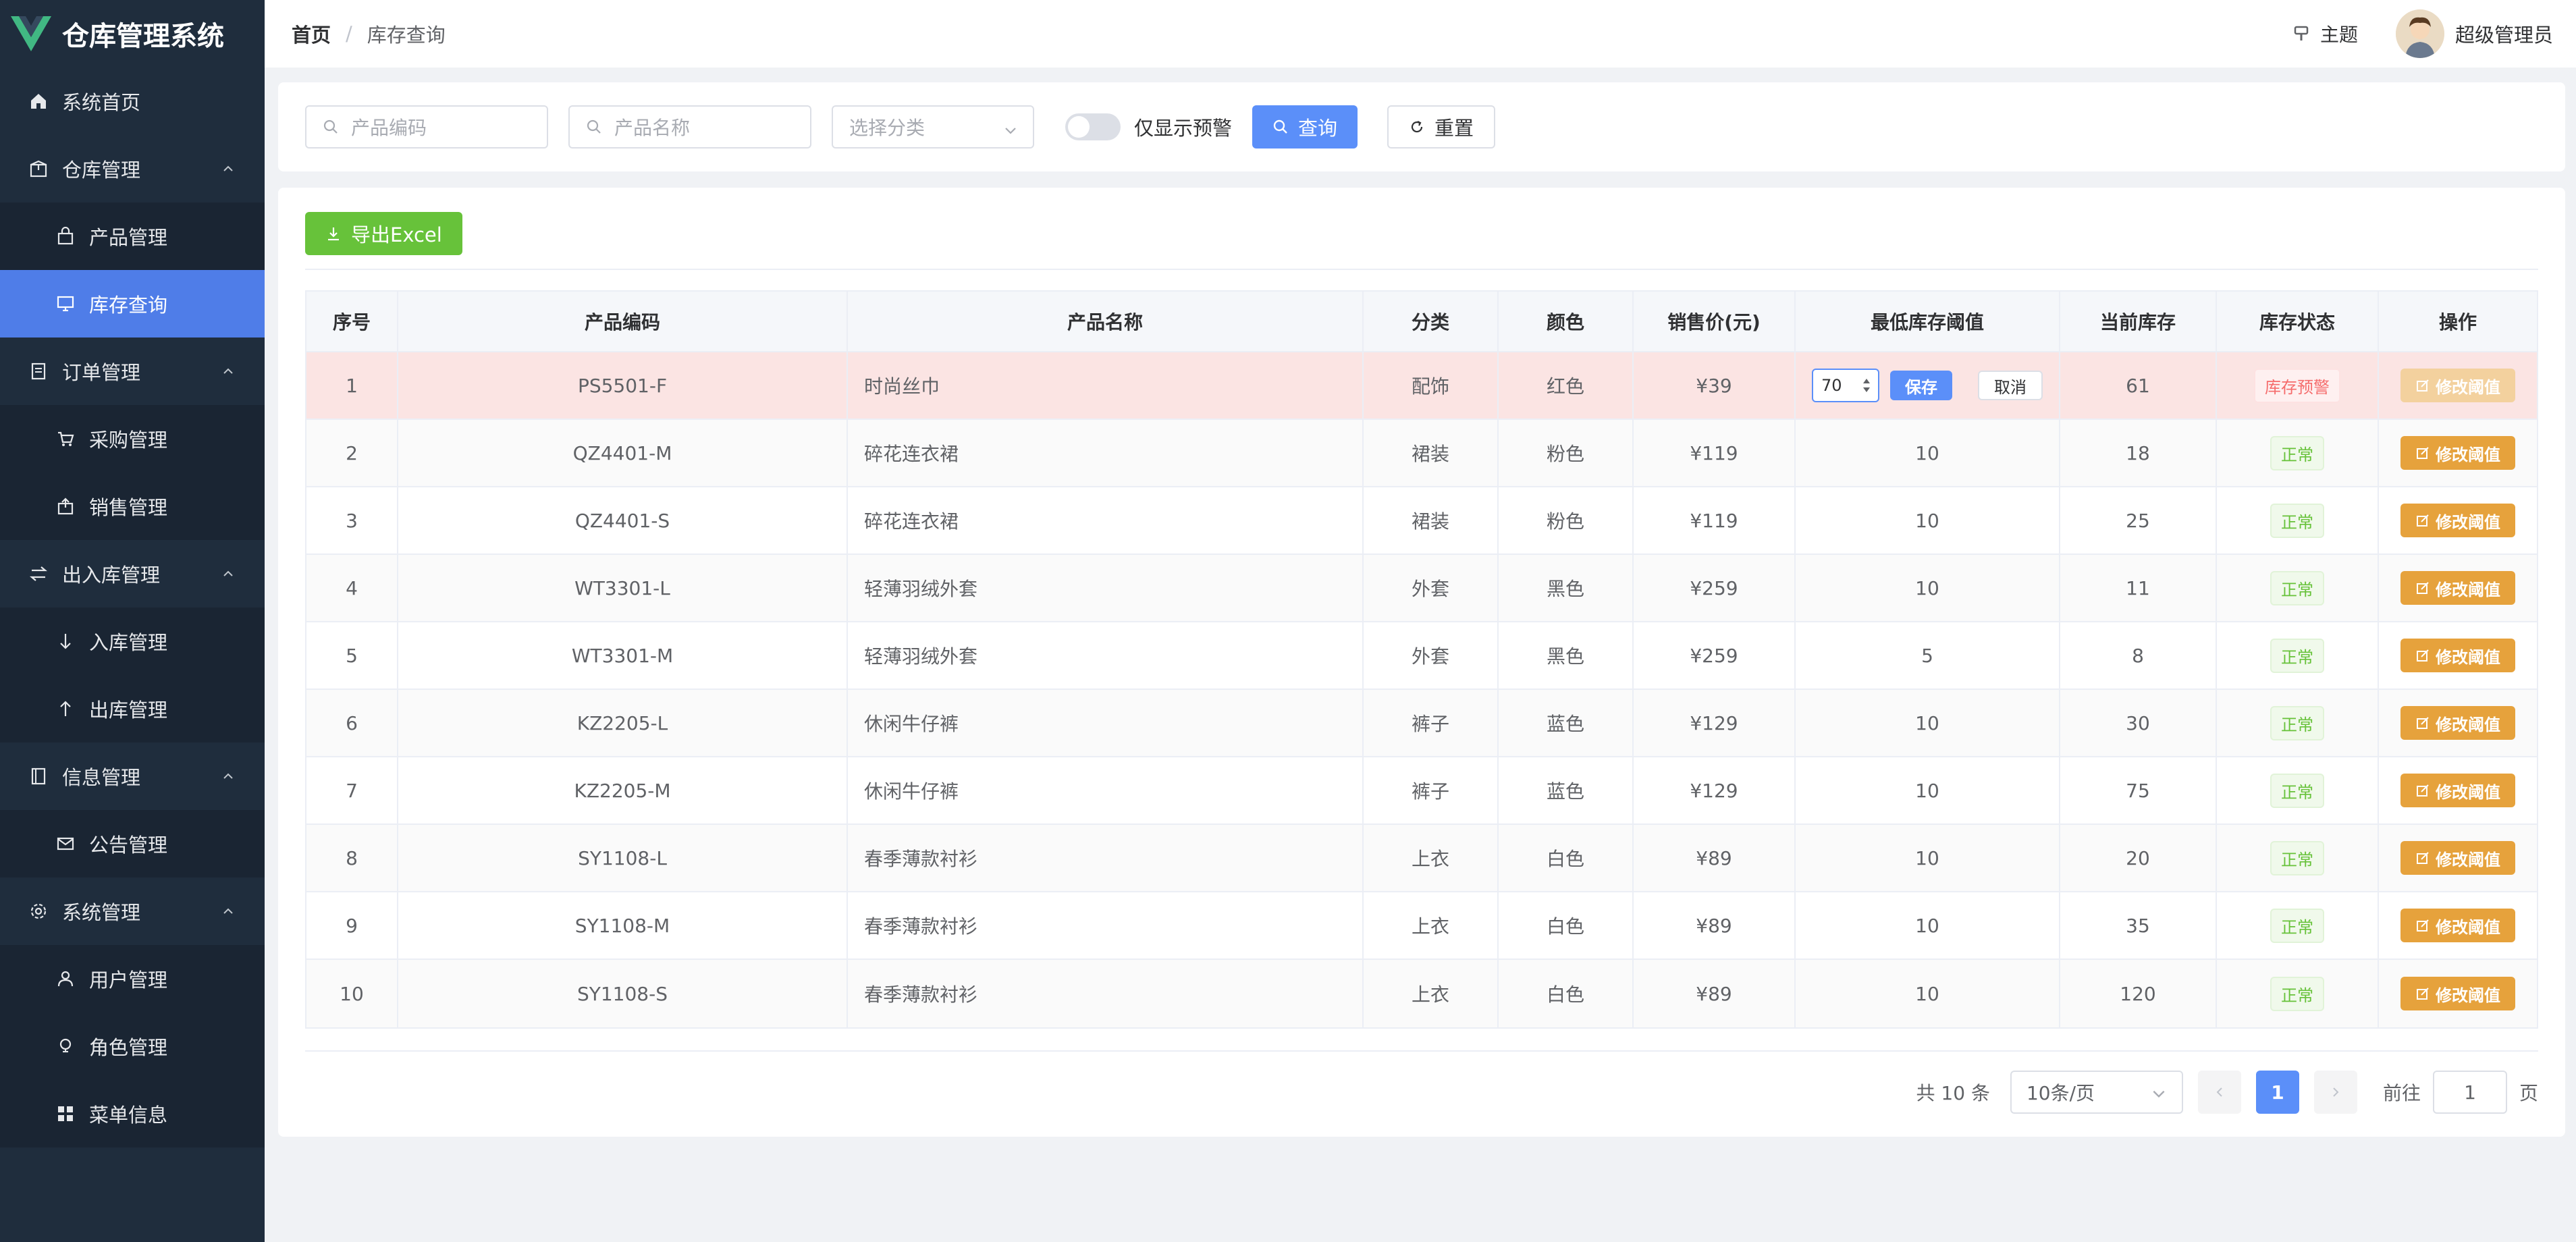 The height and width of the screenshot is (1242, 2576). What do you see at coordinates (133, 979) in the screenshot?
I see `sidebar-item: 用户管理` at bounding box center [133, 979].